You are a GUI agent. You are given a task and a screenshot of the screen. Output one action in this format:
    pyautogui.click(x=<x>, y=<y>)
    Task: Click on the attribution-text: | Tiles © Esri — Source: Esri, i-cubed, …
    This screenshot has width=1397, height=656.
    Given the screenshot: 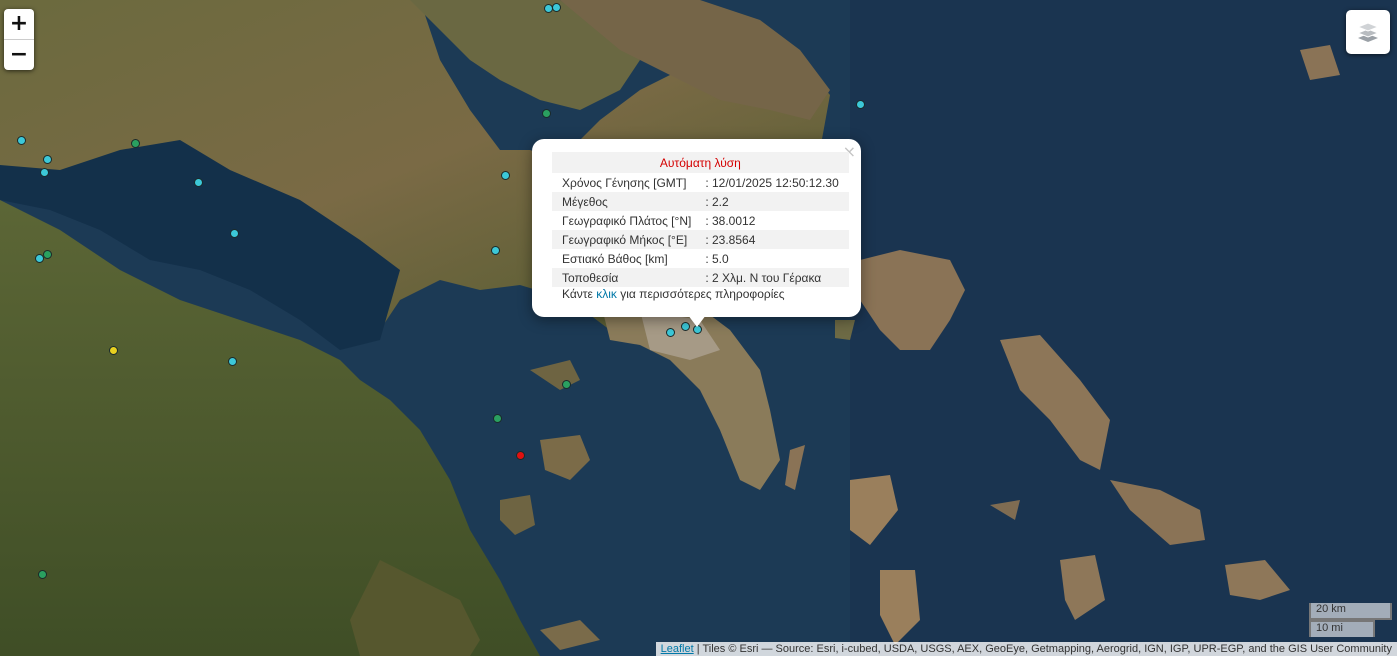 What is the action you would take?
    pyautogui.click(x=1042, y=649)
    